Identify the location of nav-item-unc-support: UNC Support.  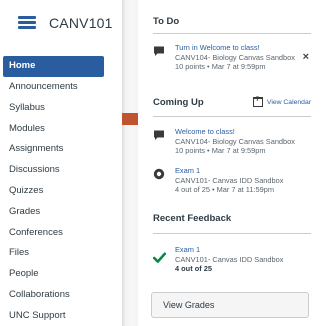
(61, 316).